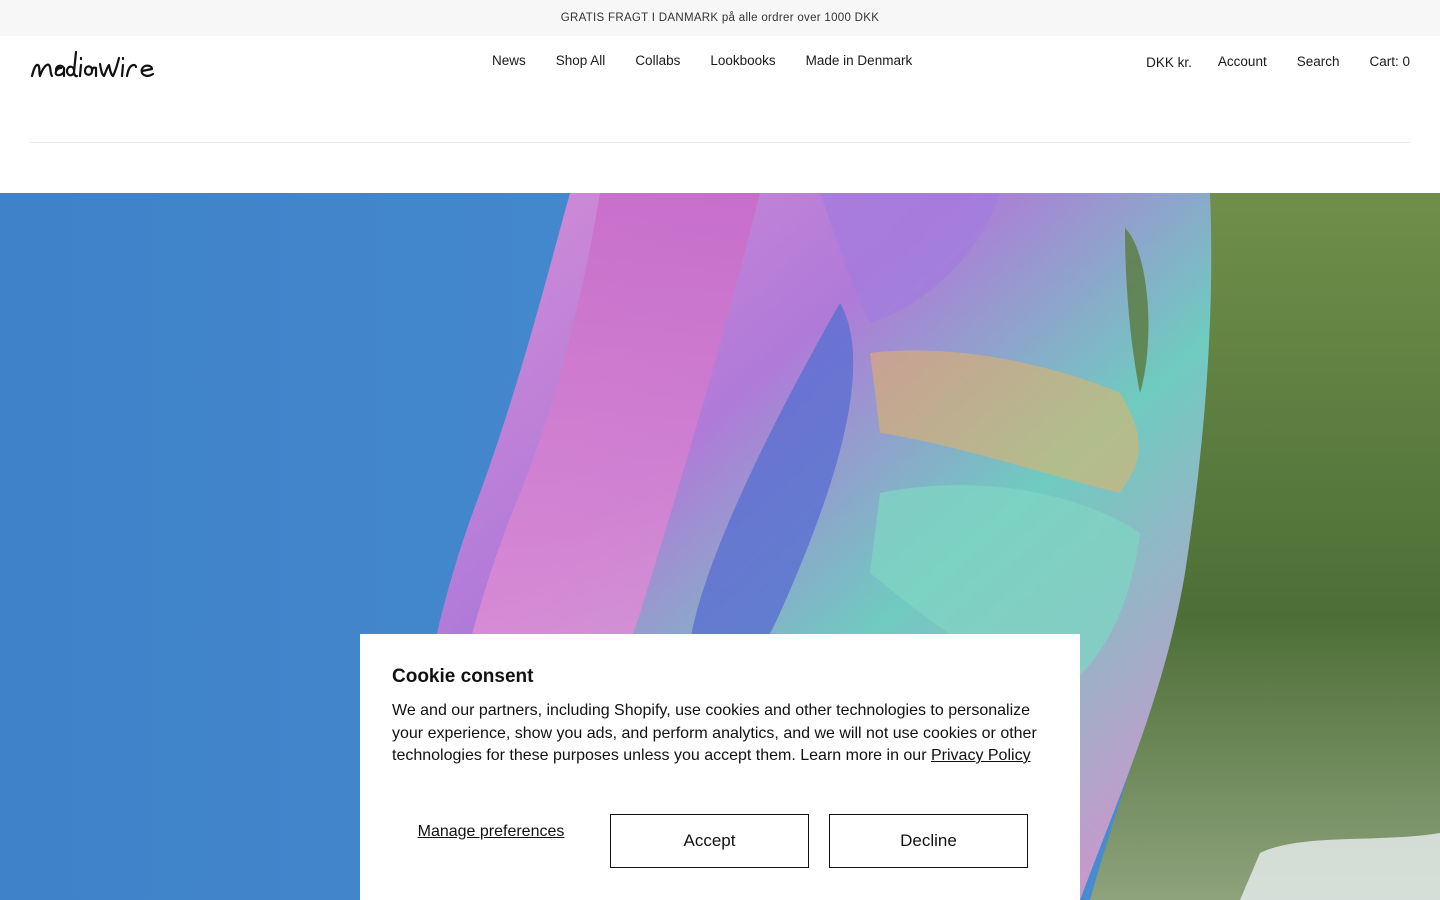  What do you see at coordinates (928, 841) in the screenshot?
I see `decline-button: Decline` at bounding box center [928, 841].